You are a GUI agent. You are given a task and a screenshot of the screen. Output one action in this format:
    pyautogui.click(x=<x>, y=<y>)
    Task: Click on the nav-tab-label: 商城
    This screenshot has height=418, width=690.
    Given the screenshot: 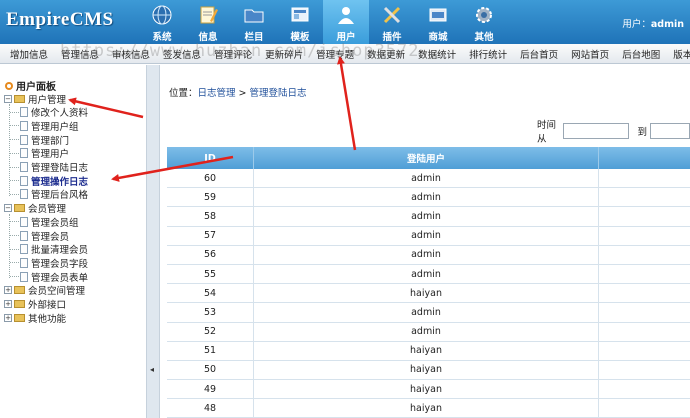 What is the action you would take?
    pyautogui.click(x=438, y=37)
    